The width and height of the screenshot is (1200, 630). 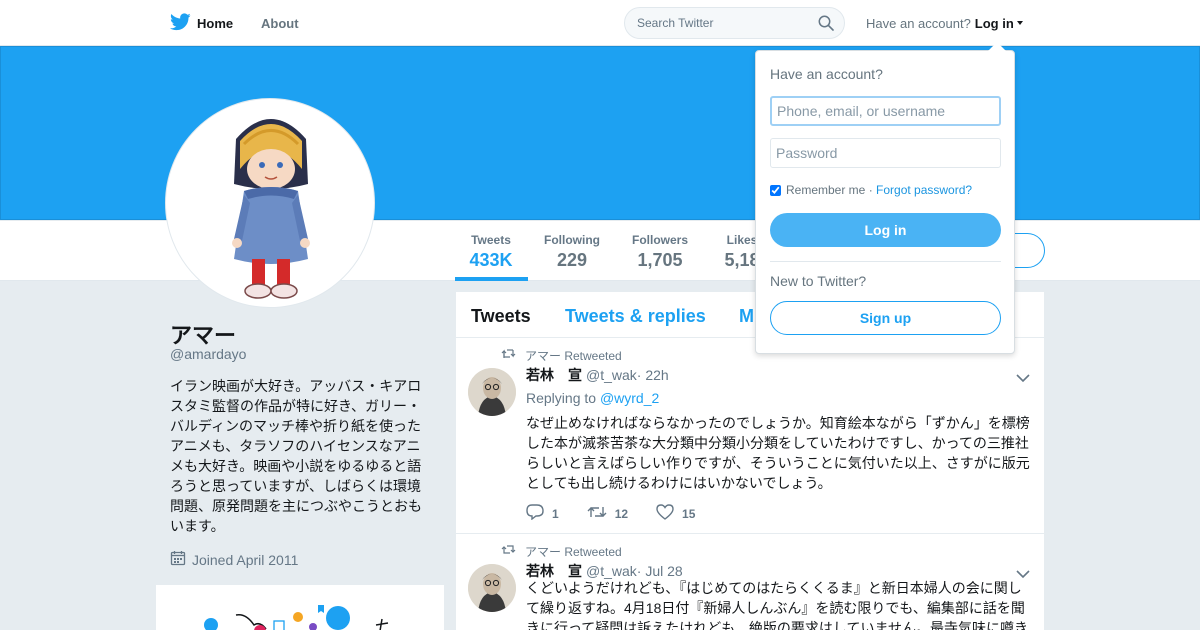 I want to click on calendar-icon, so click(x=181, y=559).